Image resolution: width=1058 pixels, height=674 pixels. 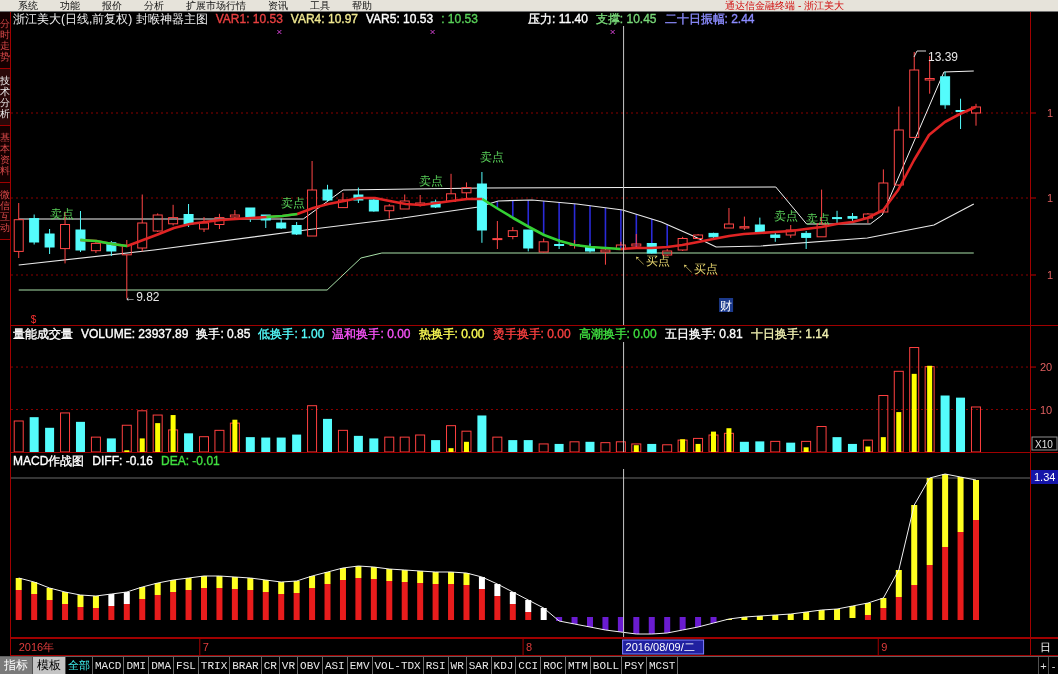 I want to click on indicator-tab: MACD, so click(x=109, y=665).